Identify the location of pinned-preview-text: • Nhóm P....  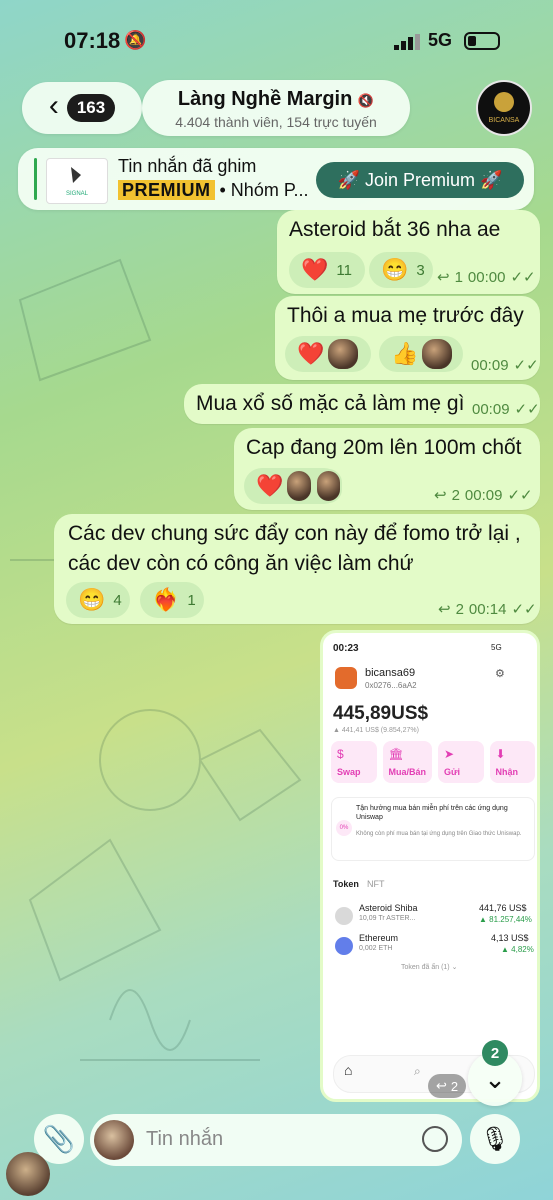
(261, 190).